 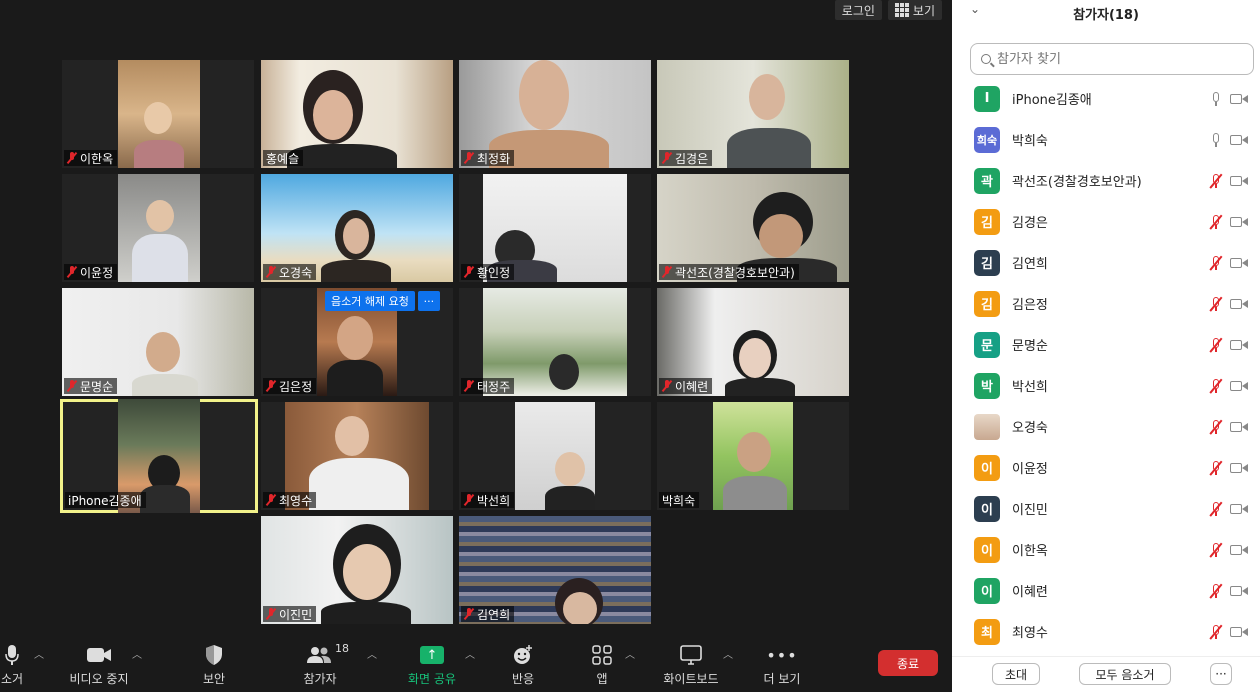 I want to click on avatar, so click(x=987, y=426).